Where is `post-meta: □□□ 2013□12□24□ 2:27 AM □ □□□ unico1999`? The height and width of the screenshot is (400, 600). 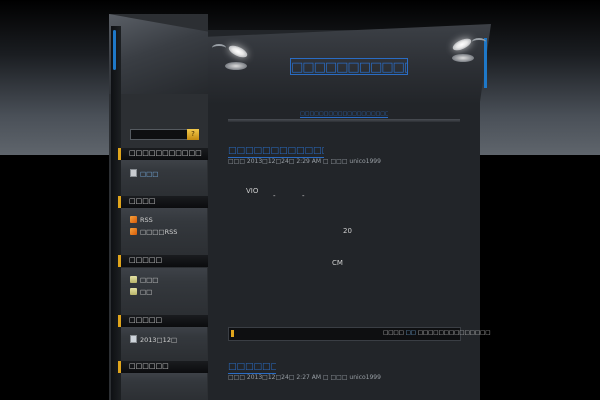 post-meta: □□□ 2013□12□24□ 2:27 AM □ □□□ unico1999 is located at coordinates (304, 377).